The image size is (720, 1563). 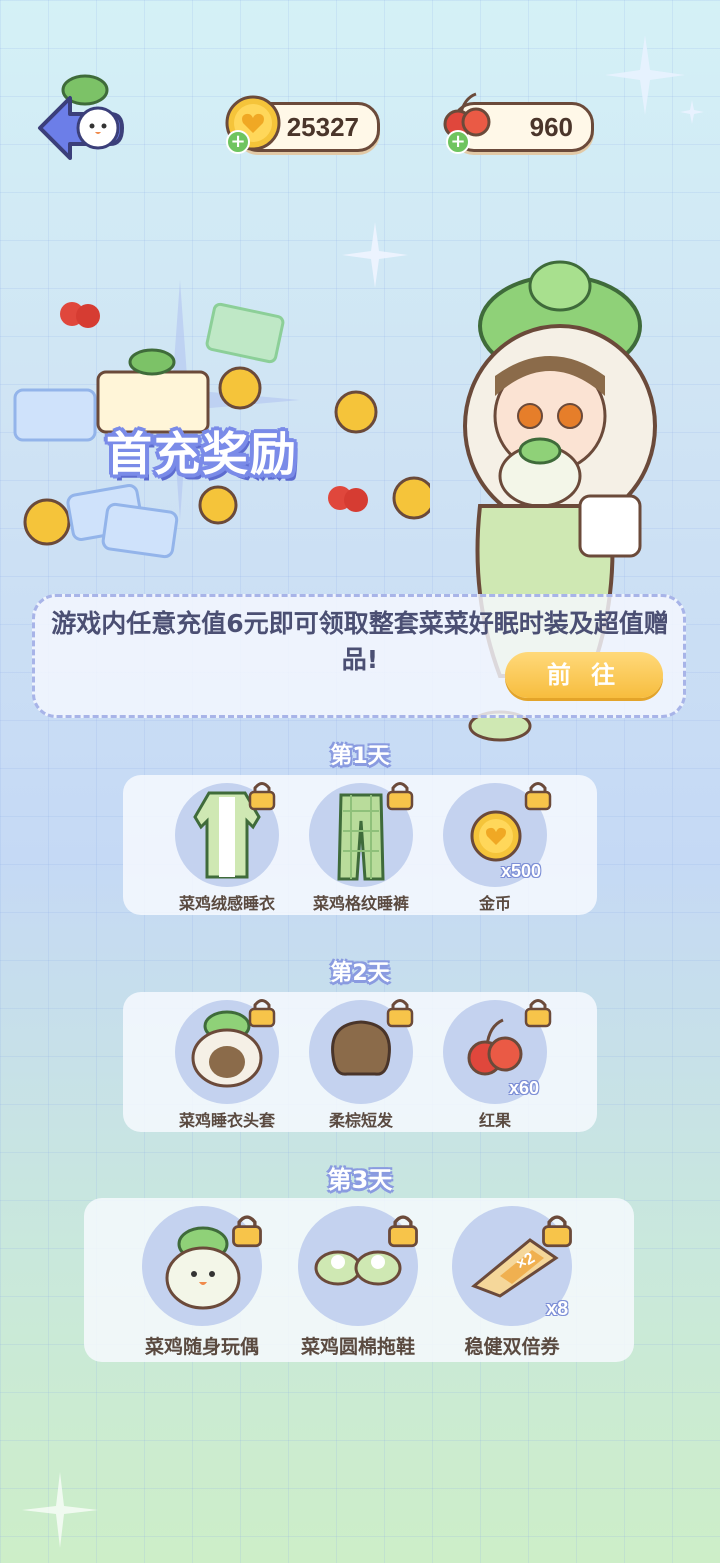 I want to click on day-1-card: 菜鸡绒感睡衣 菜鸡格纹睡裤 x500 金币, so click(x=360, y=845).